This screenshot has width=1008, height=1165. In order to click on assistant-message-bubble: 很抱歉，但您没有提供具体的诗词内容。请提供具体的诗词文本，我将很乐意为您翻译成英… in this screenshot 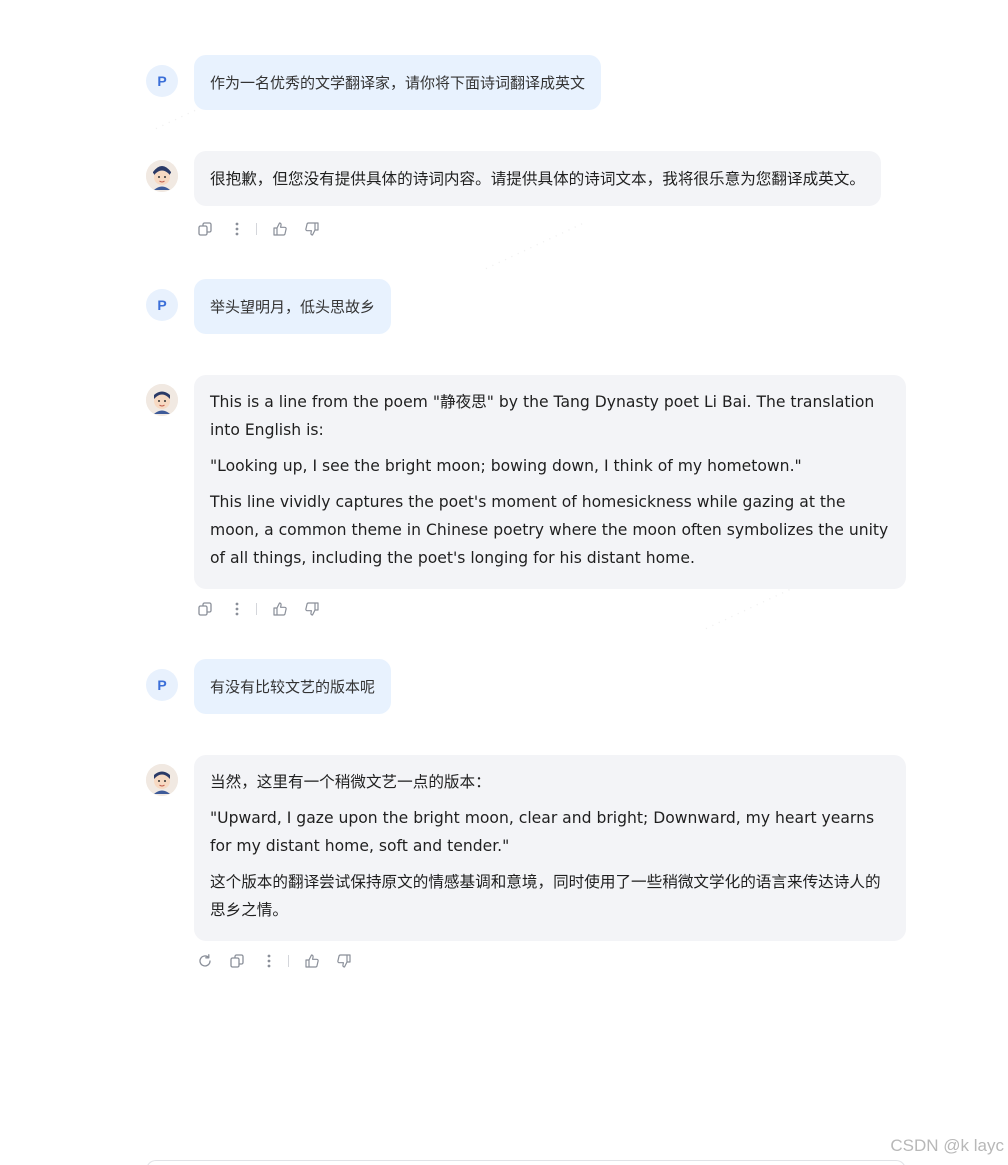, I will do `click(537, 178)`.